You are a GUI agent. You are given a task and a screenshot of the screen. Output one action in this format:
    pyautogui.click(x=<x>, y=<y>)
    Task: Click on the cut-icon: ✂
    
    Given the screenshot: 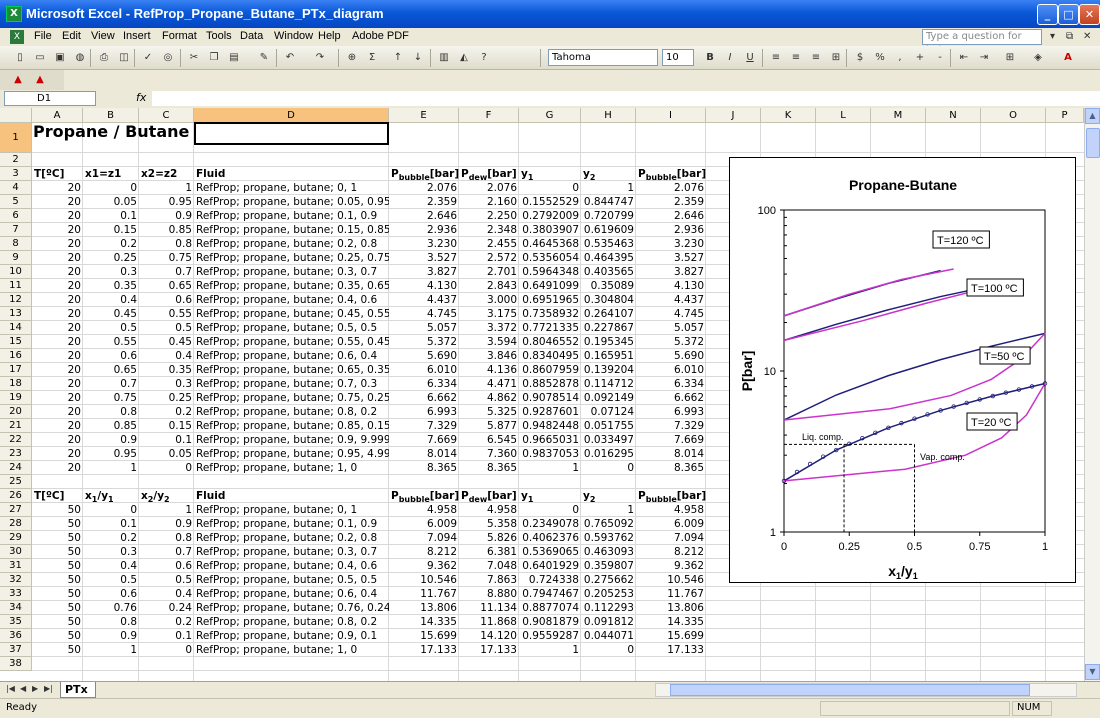 What is the action you would take?
    pyautogui.click(x=194, y=58)
    